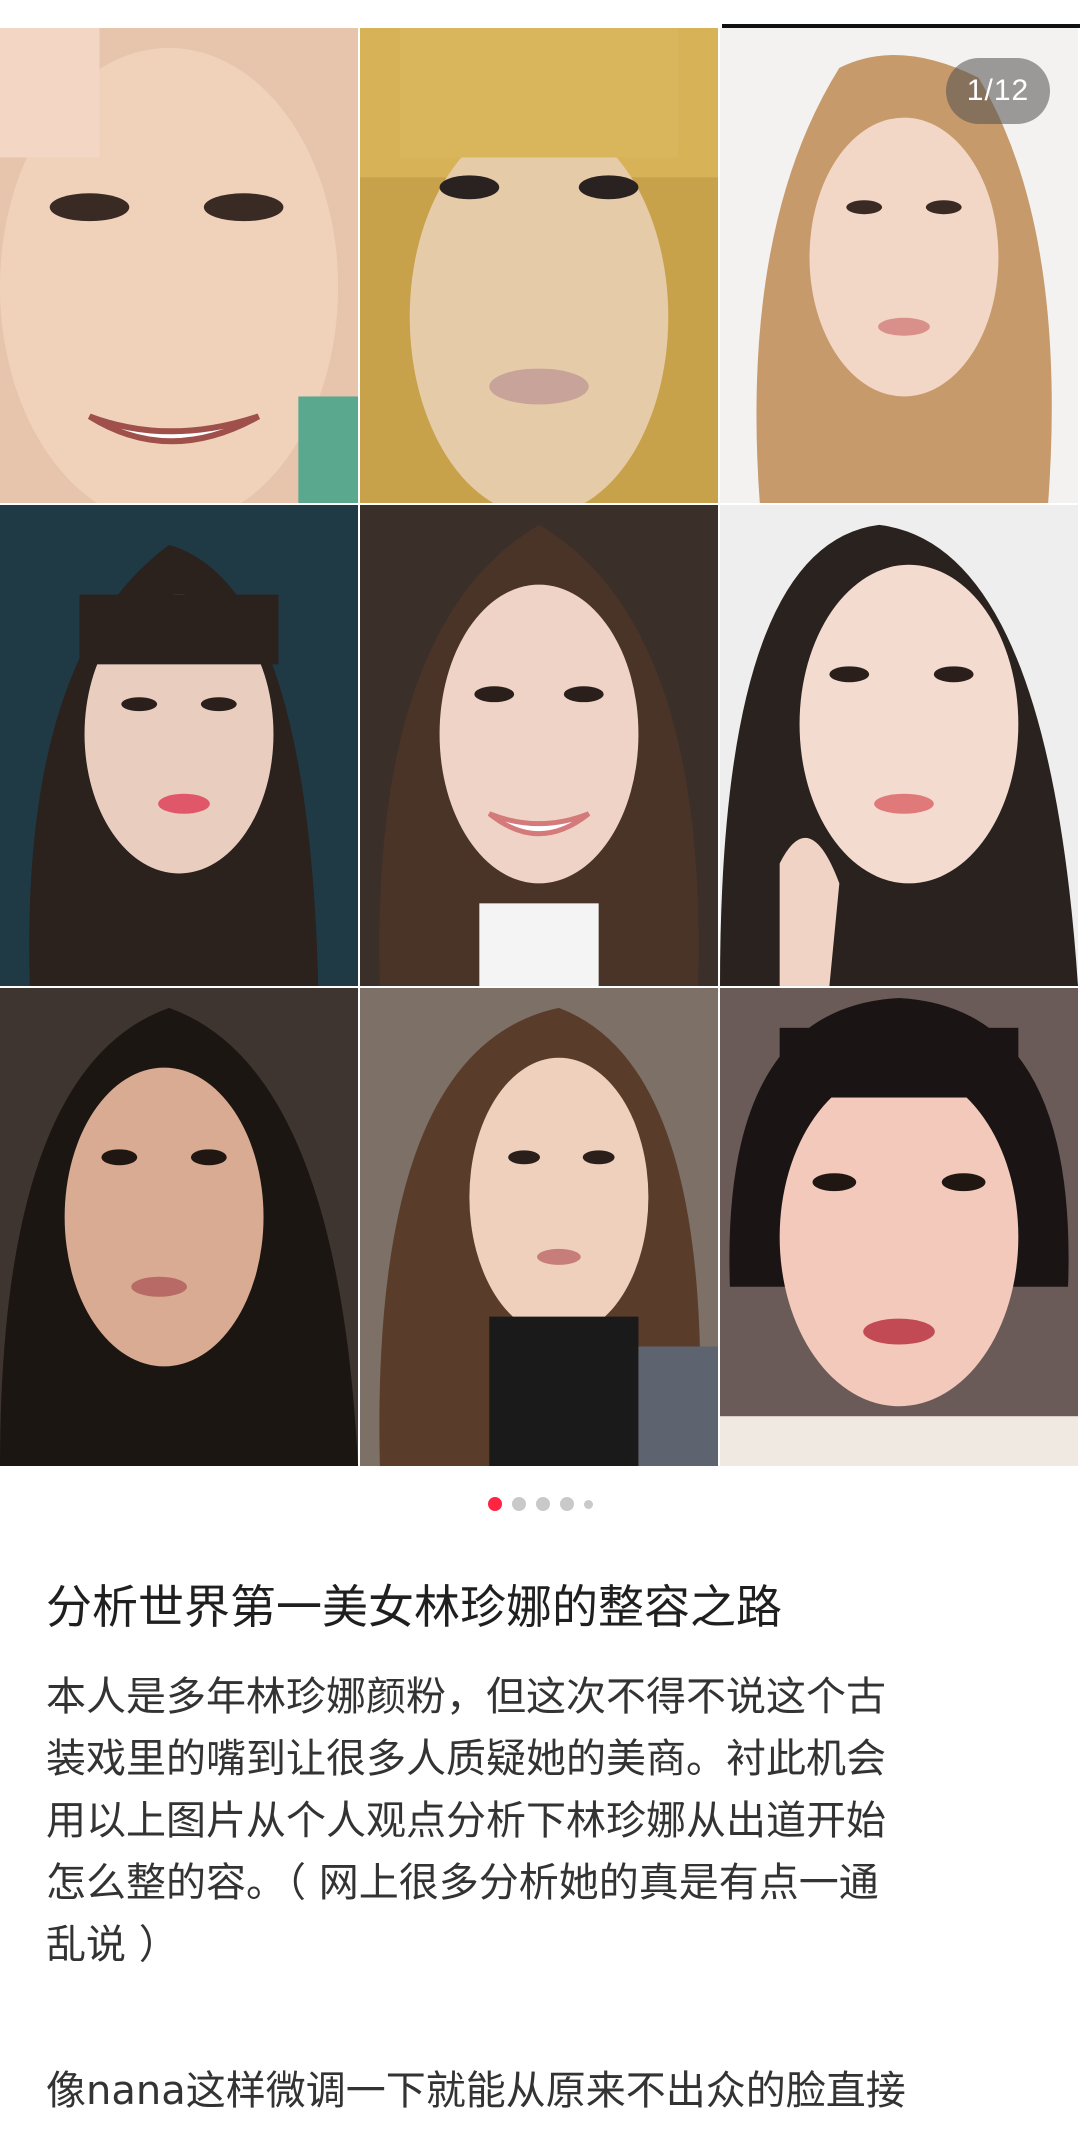 This screenshot has height=2133, width=1080. I want to click on indicator-dot-active, so click(494, 1504).